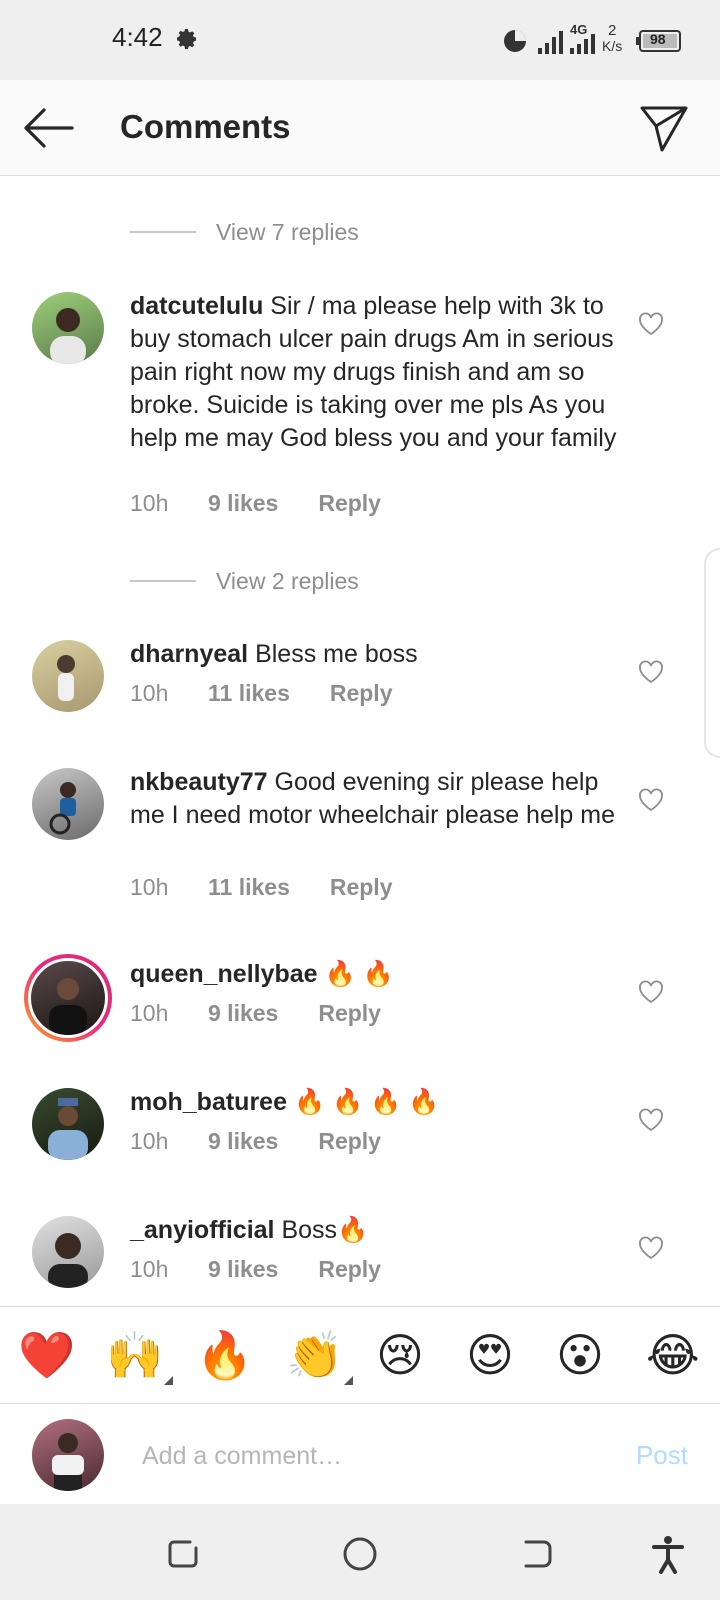 Image resolution: width=720 pixels, height=1600 pixels. What do you see at coordinates (490, 1355) in the screenshot?
I see `reaction-heart-eyes: 😍` at bounding box center [490, 1355].